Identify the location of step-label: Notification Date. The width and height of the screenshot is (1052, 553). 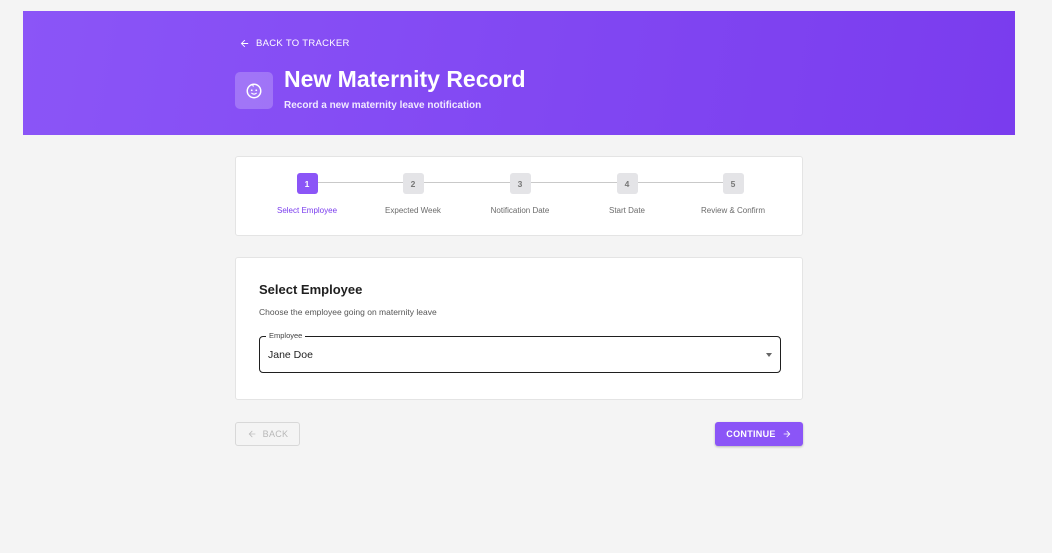
(520, 210).